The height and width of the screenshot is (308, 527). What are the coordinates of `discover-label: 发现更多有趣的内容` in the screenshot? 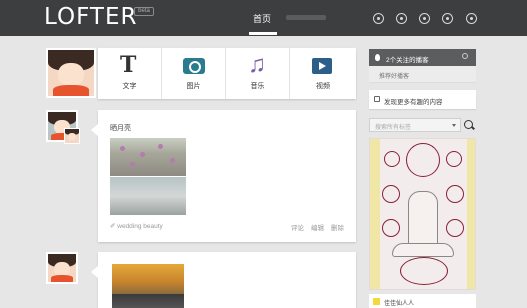 It's located at (413, 102).